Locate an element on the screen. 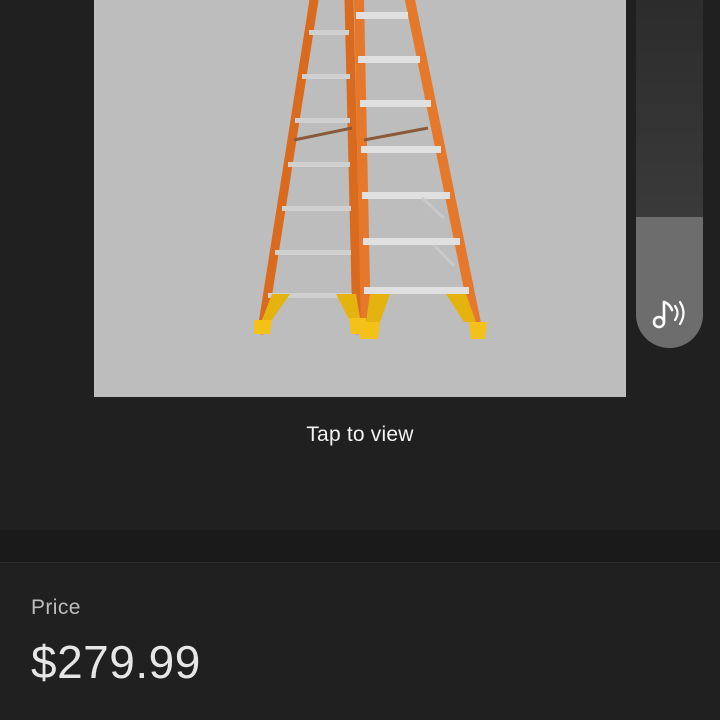  audio-button is located at coordinates (670, 314).